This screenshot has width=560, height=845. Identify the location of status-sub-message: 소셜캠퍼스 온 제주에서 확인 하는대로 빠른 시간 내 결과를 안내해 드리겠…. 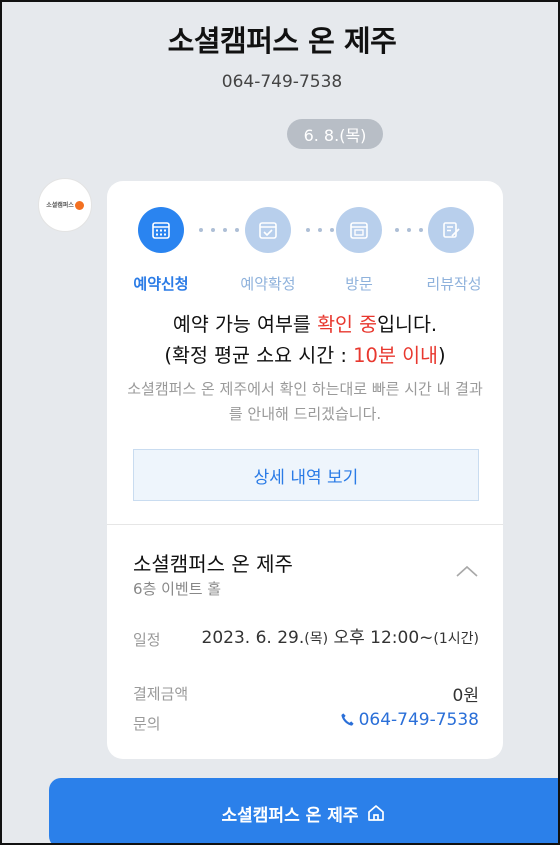
(305, 401).